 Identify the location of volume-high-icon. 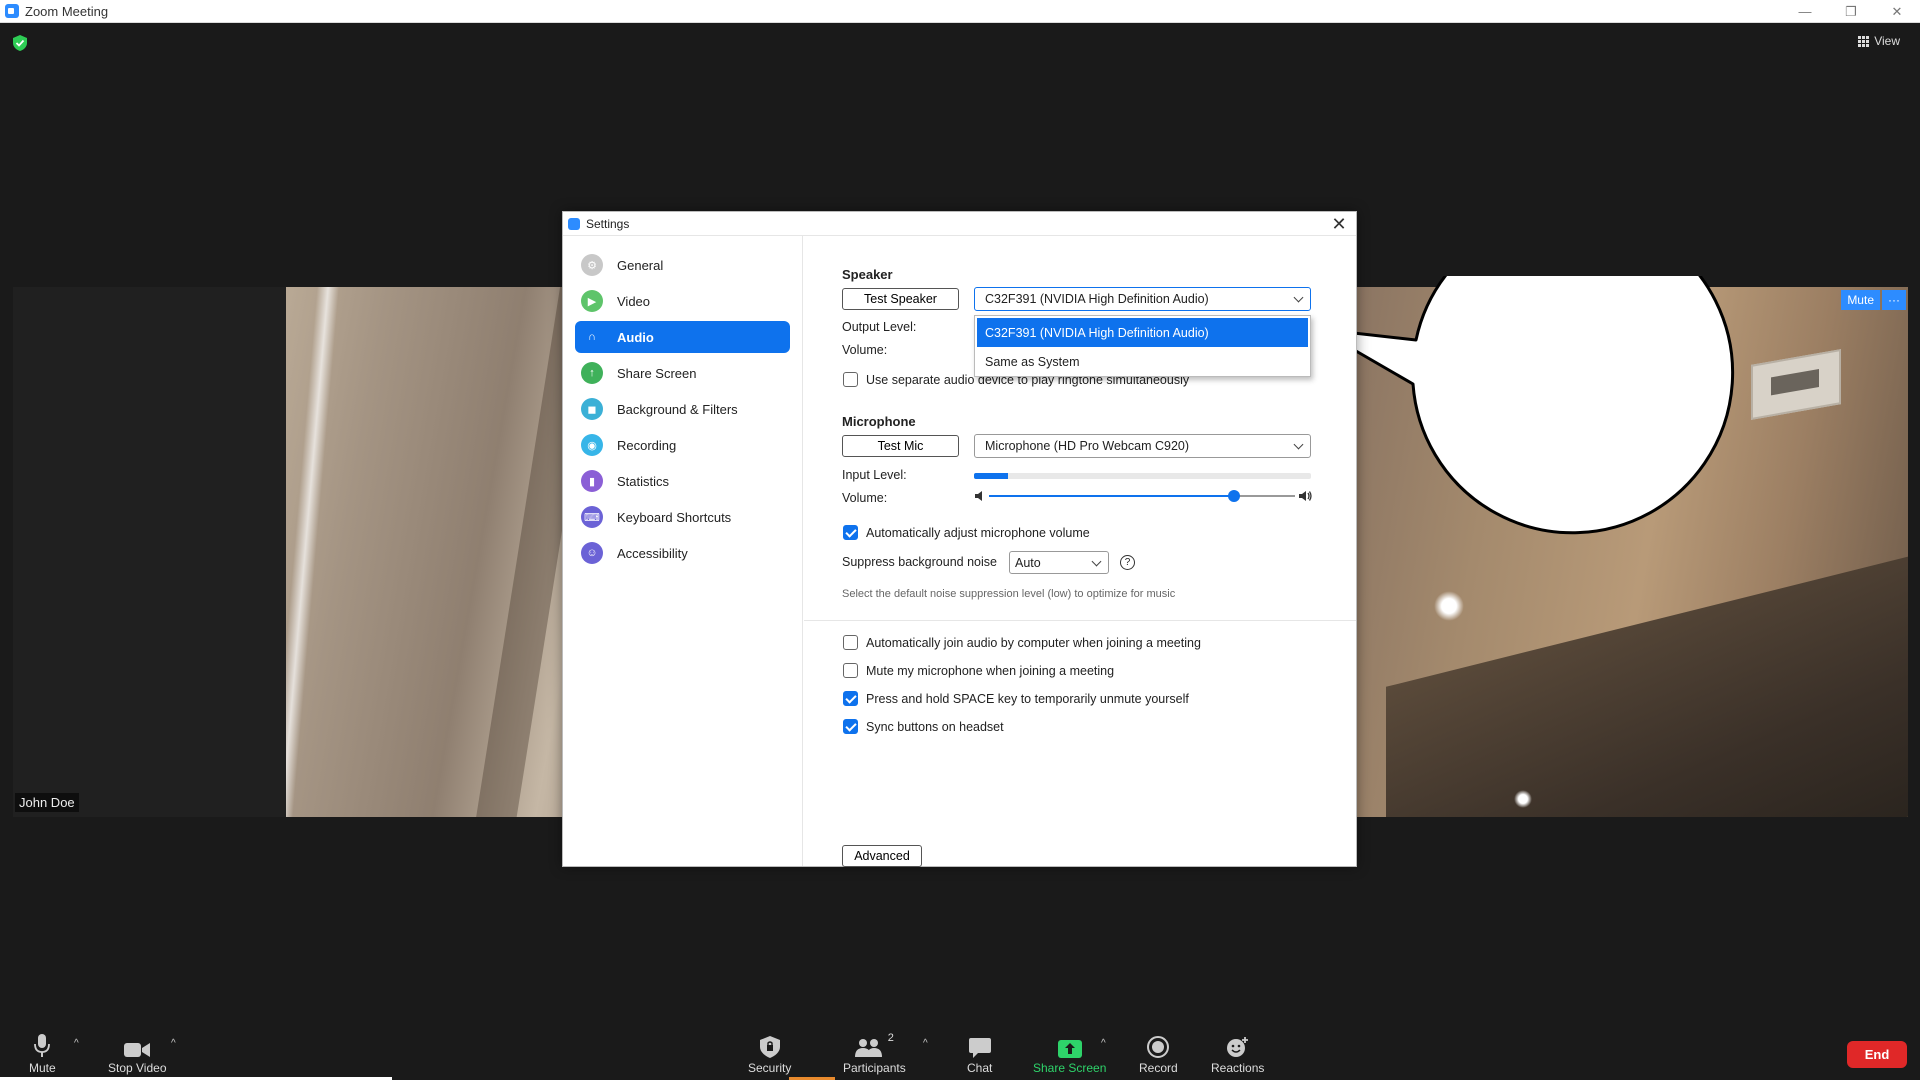
(1305, 496).